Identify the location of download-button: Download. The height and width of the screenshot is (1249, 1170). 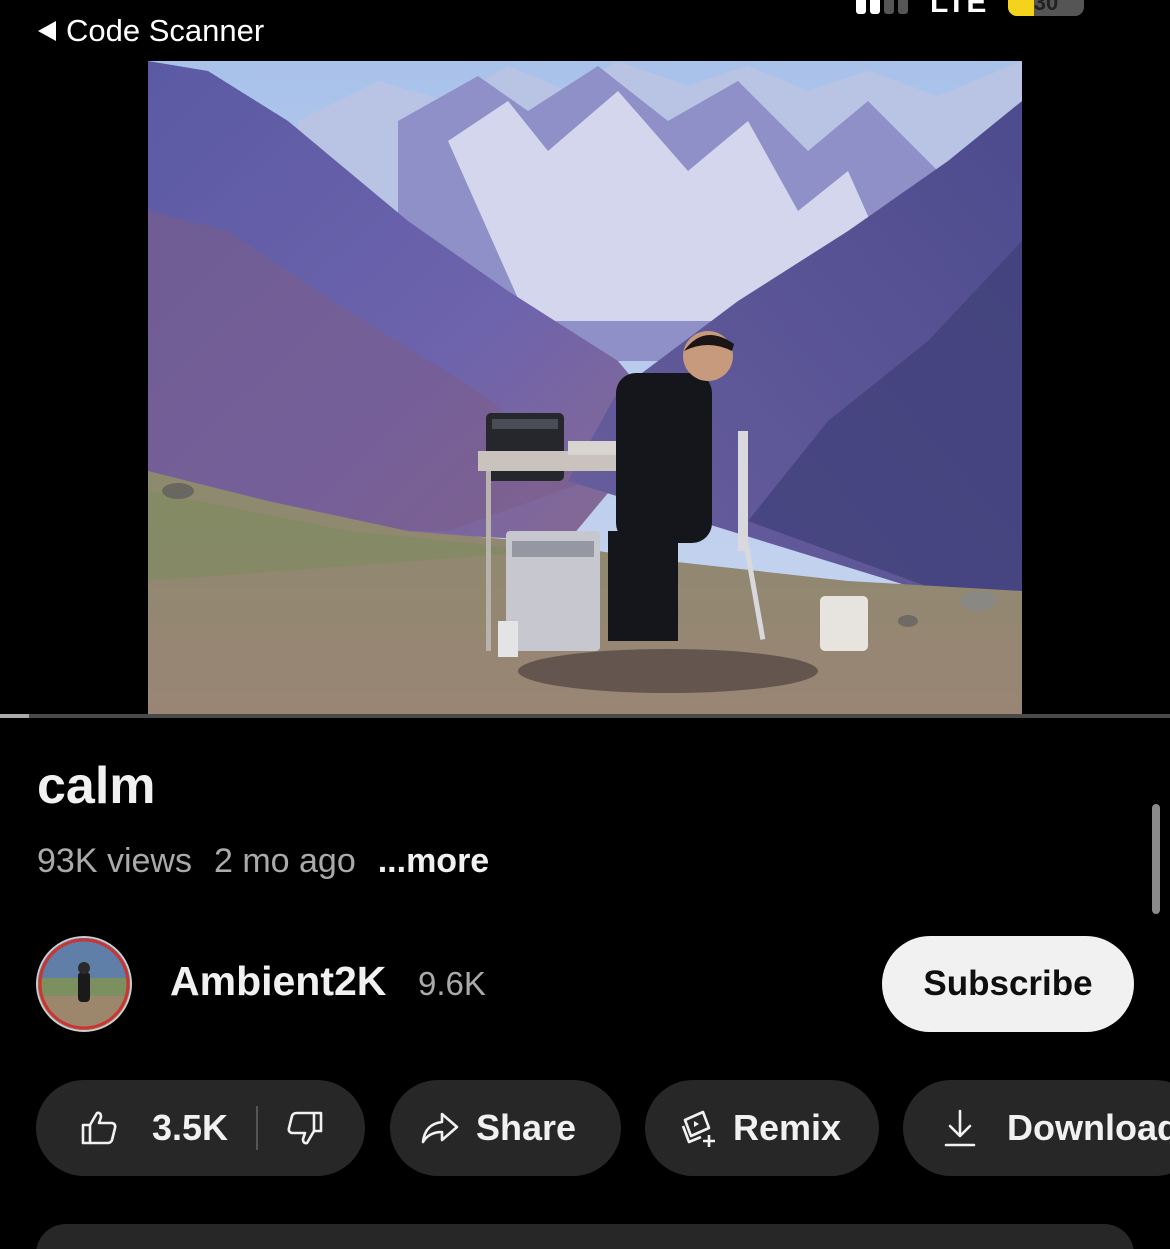
(1036, 1128).